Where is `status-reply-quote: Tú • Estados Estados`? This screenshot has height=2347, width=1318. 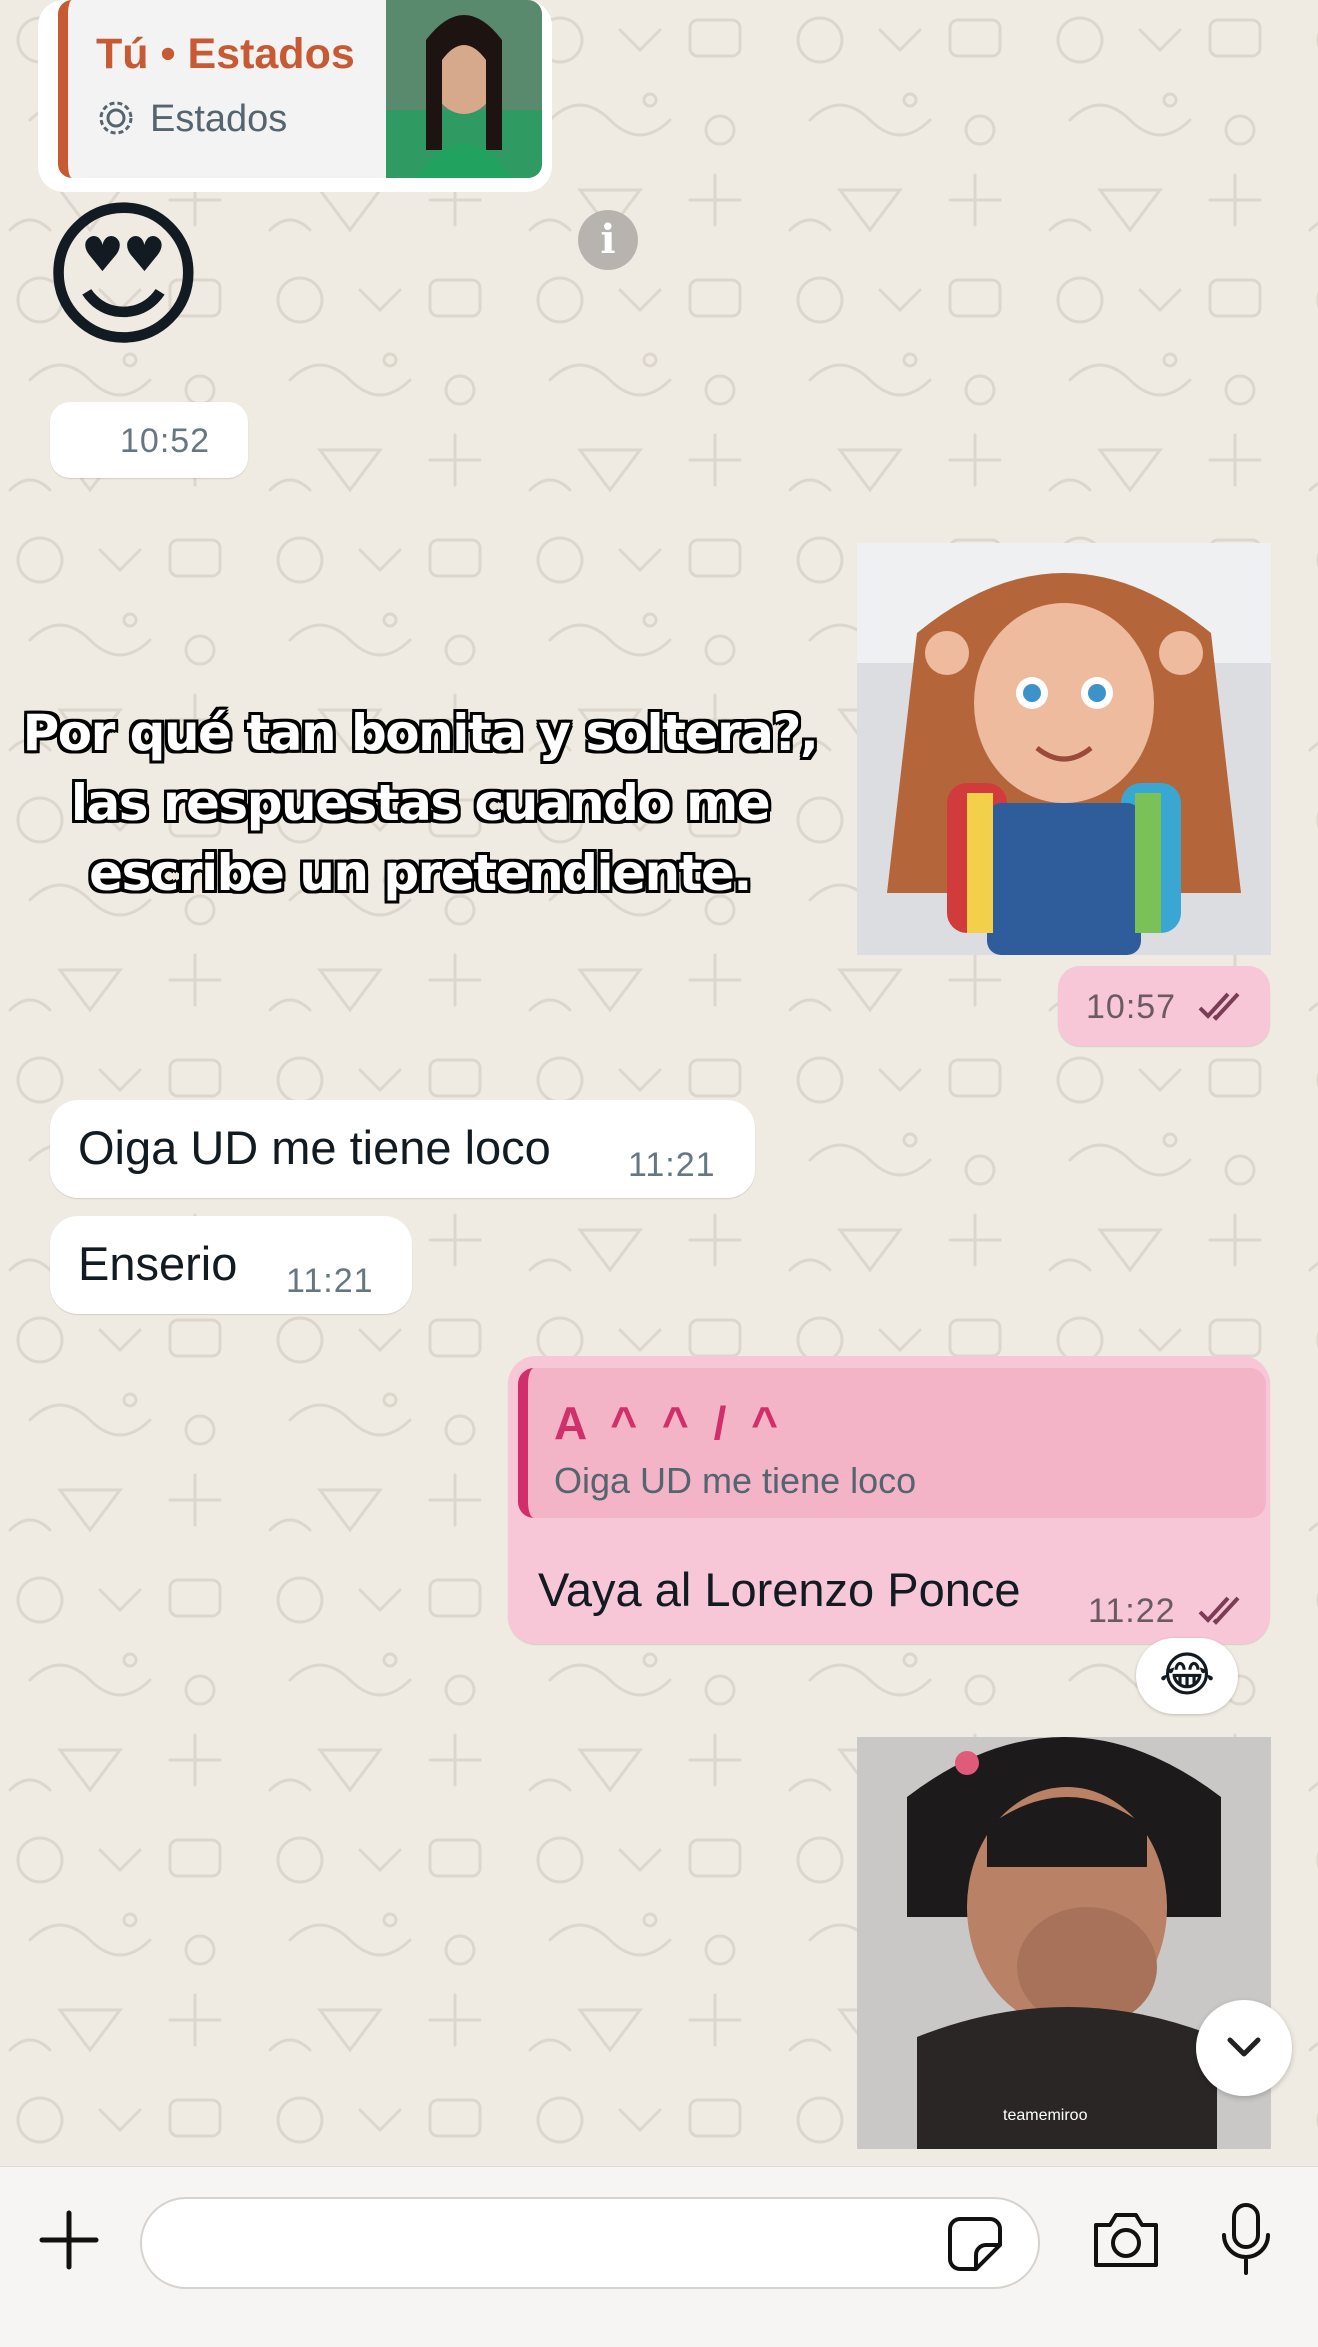 status-reply-quote: Tú • Estados Estados is located at coordinates (231, 89).